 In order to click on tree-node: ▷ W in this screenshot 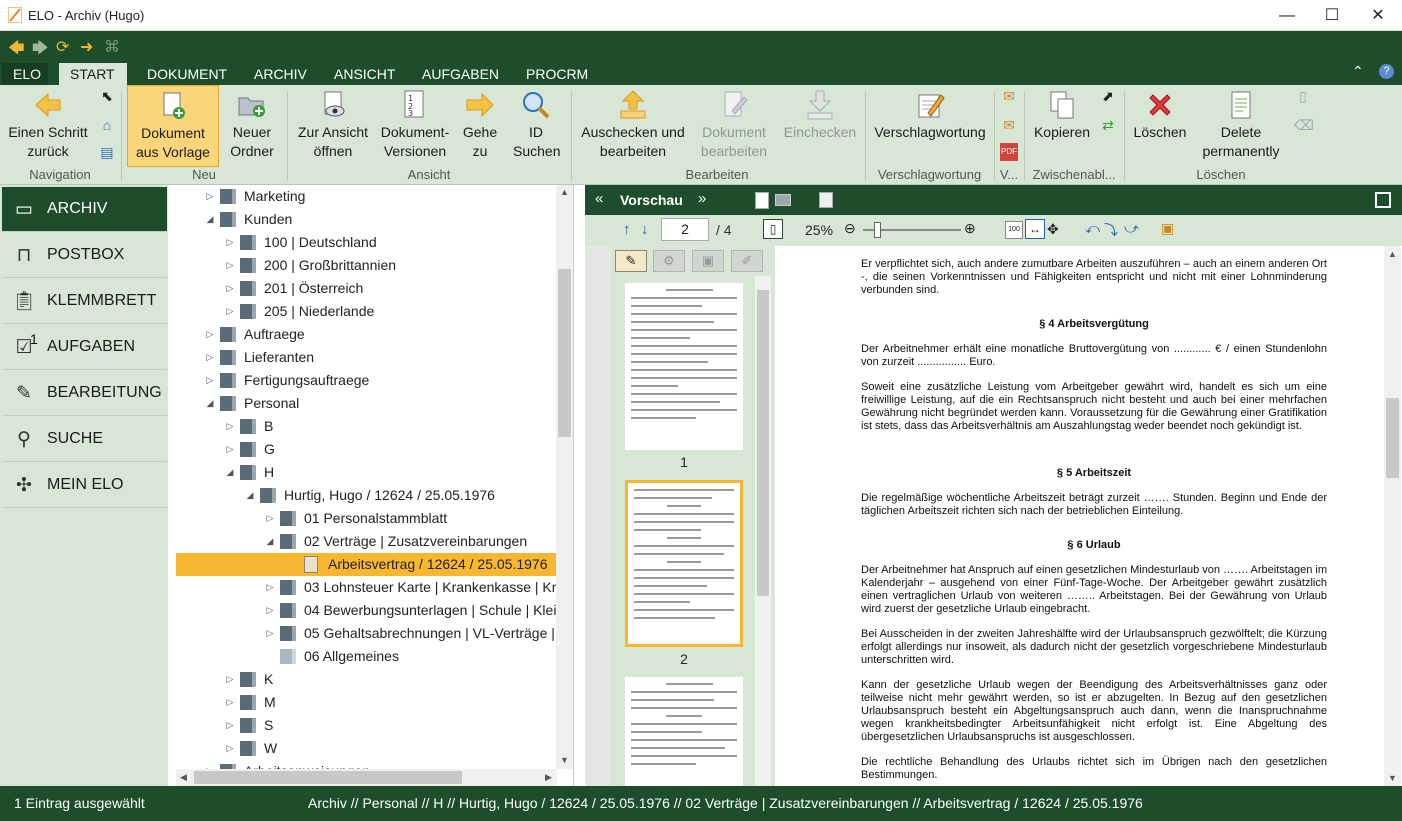, I will do `click(367, 748)`.